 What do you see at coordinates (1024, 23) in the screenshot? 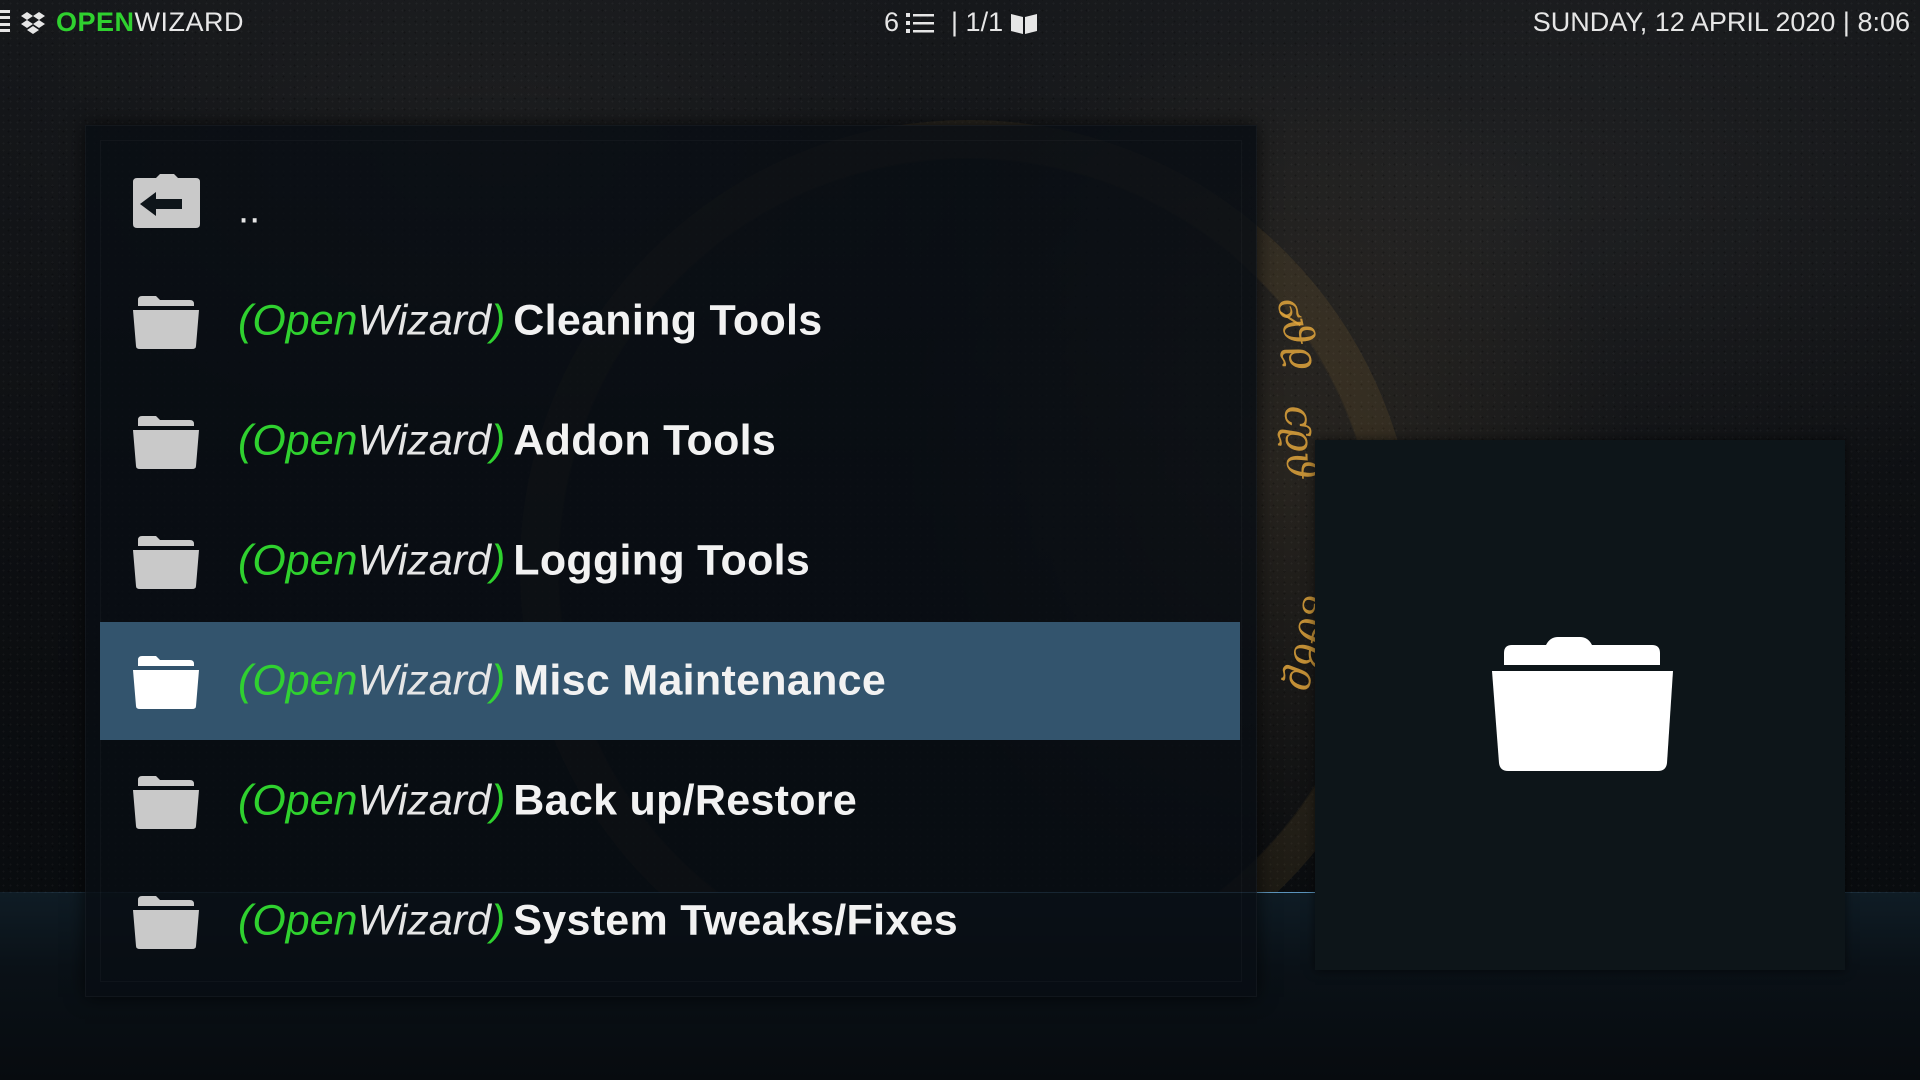
I see `book-icon` at bounding box center [1024, 23].